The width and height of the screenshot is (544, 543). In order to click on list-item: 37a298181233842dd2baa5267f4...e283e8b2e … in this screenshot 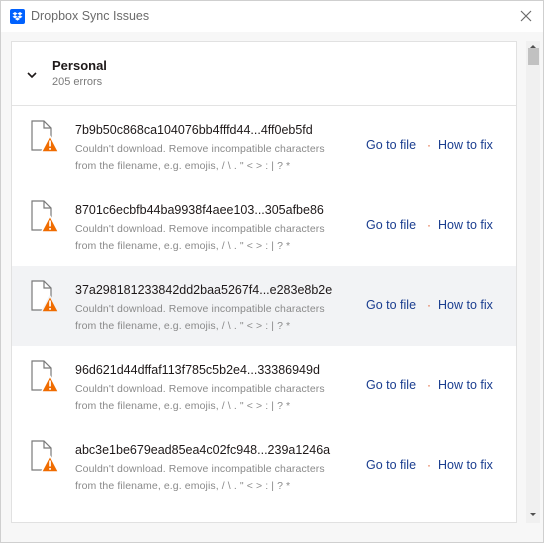, I will do `click(264, 306)`.